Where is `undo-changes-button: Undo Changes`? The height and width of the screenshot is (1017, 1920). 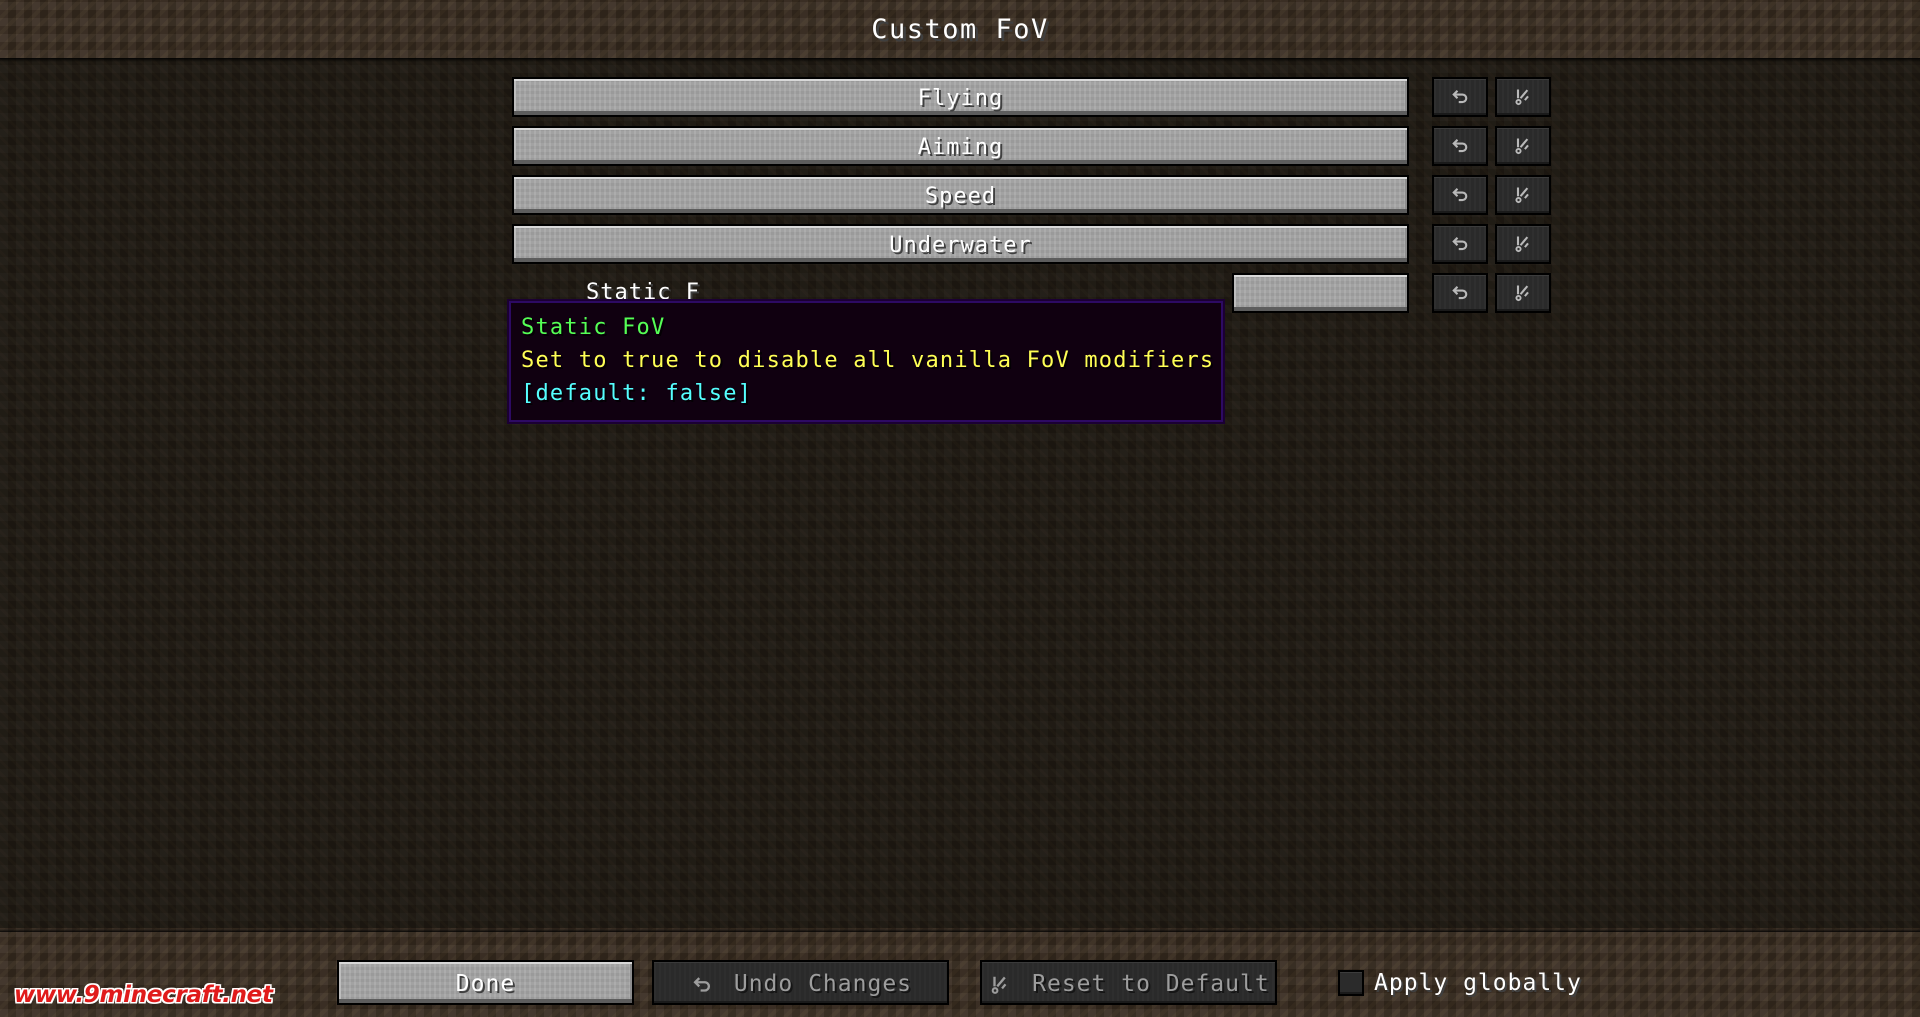
undo-changes-button: Undo Changes is located at coordinates (800, 982).